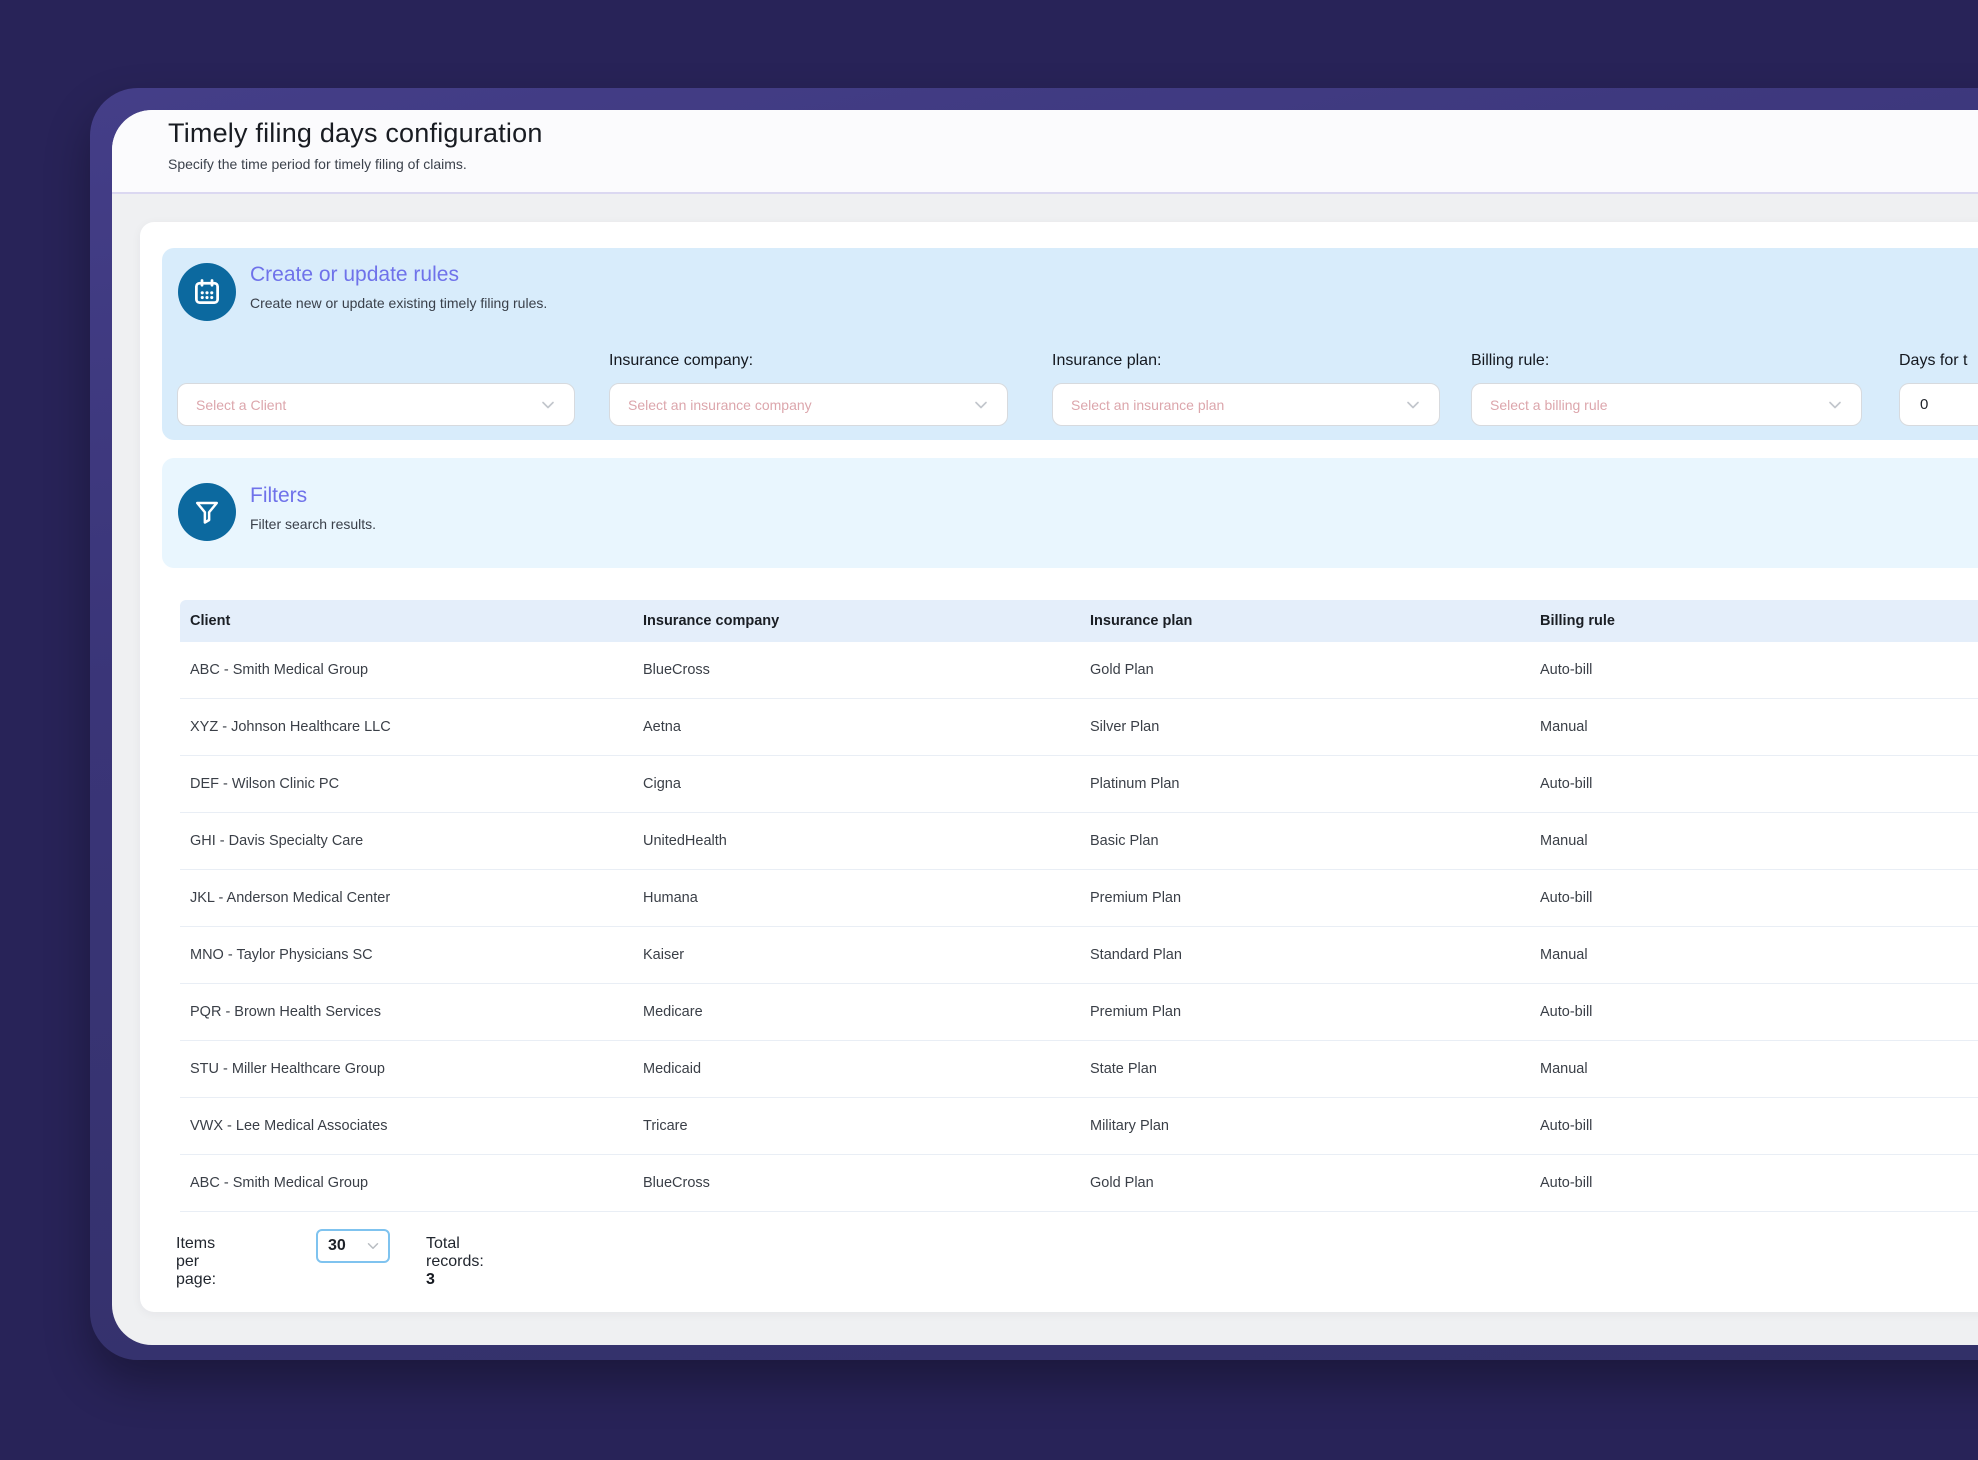 Image resolution: width=1978 pixels, height=1460 pixels. What do you see at coordinates (1141, 621) in the screenshot?
I see `column-header-insurance-plan: Insurance plan` at bounding box center [1141, 621].